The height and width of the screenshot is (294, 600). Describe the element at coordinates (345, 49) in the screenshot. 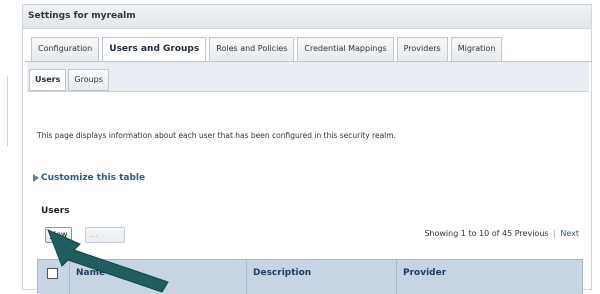

I see `tab-credential-mappings: Credential Mappings` at that location.